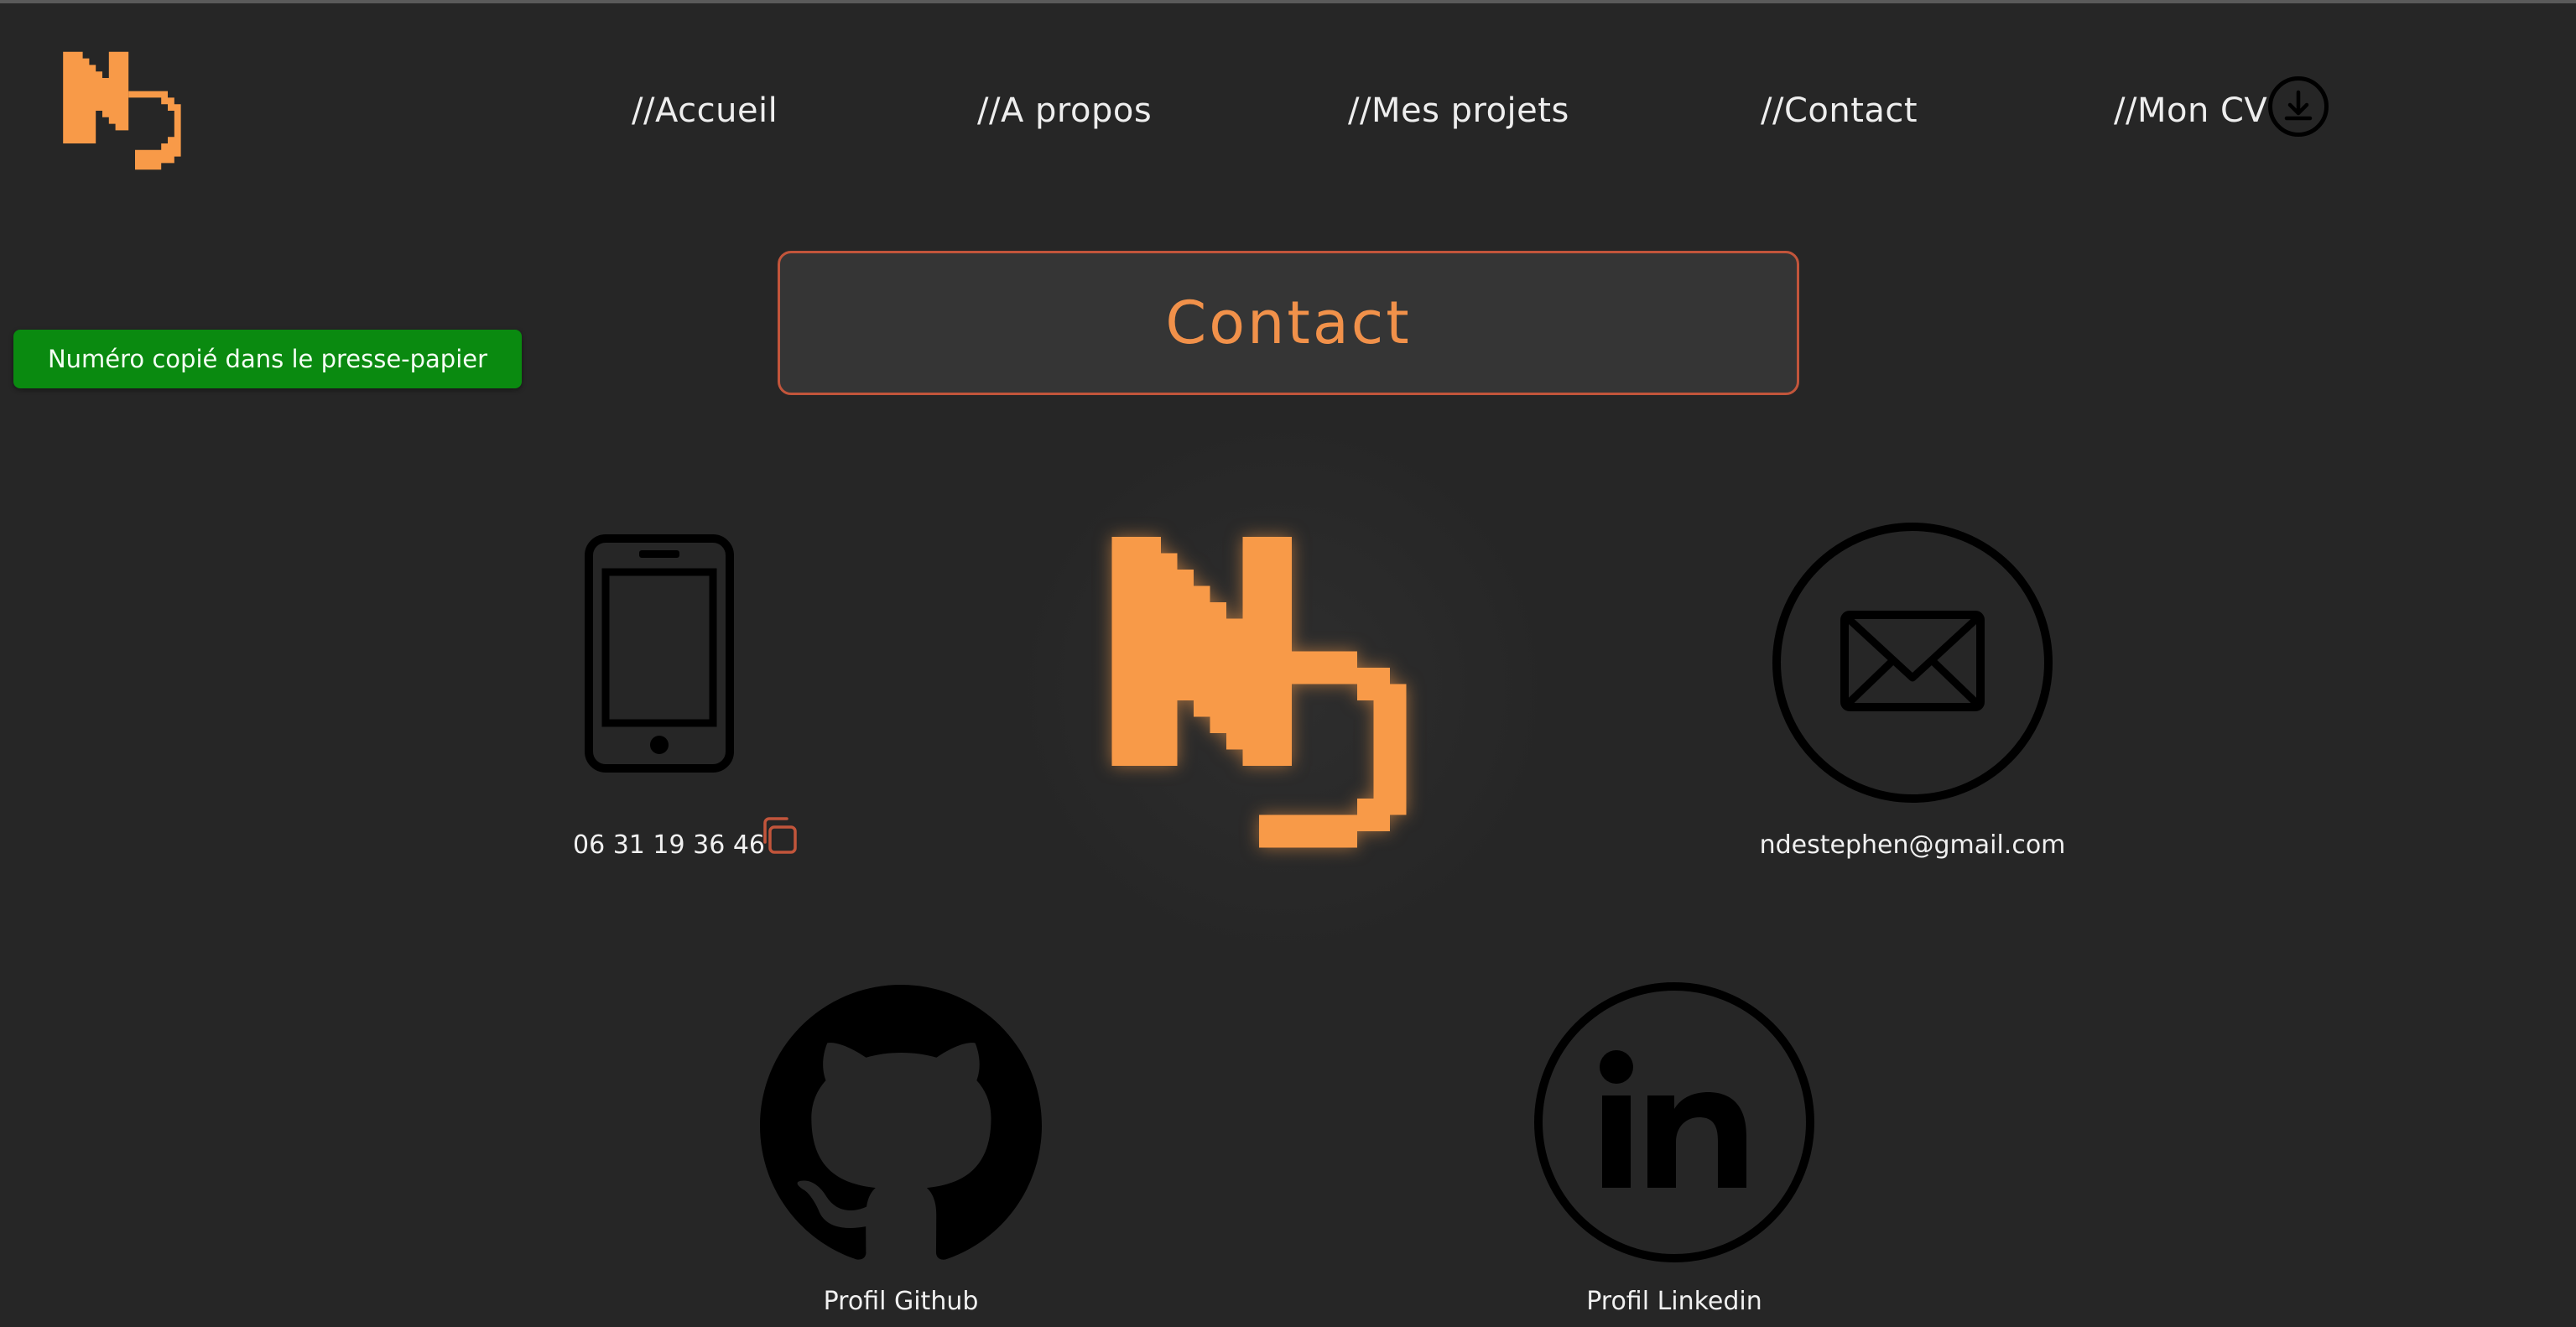 This screenshot has height=1327, width=2576. Describe the element at coordinates (659, 653) in the screenshot. I see `phone-icon` at that location.